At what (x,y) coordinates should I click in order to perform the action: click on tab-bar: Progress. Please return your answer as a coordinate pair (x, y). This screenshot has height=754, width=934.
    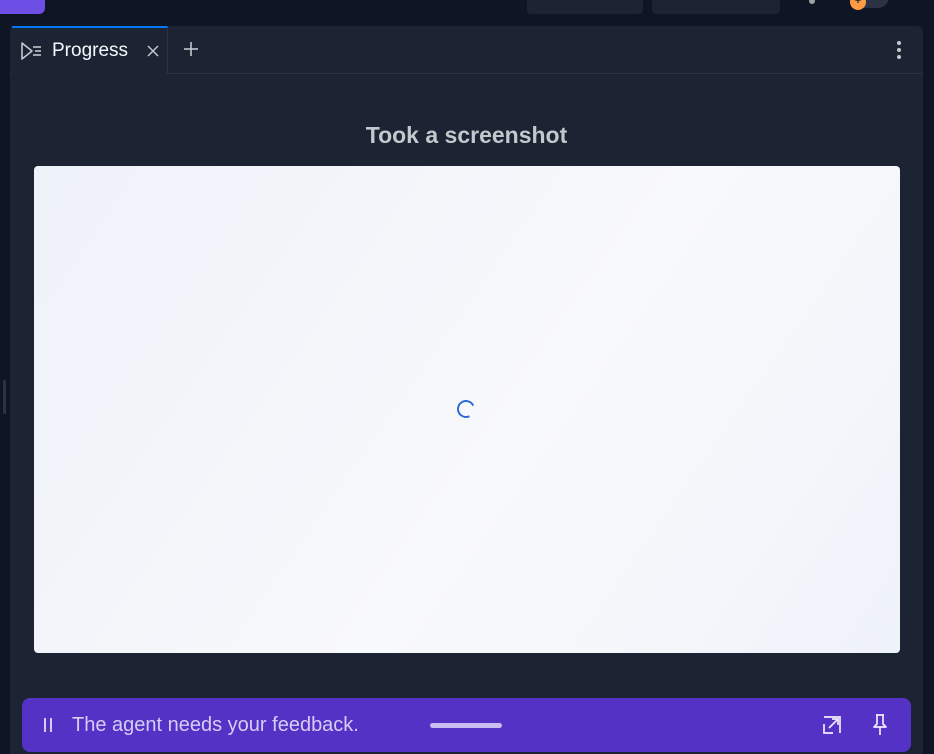
    Looking at the image, I should click on (466, 50).